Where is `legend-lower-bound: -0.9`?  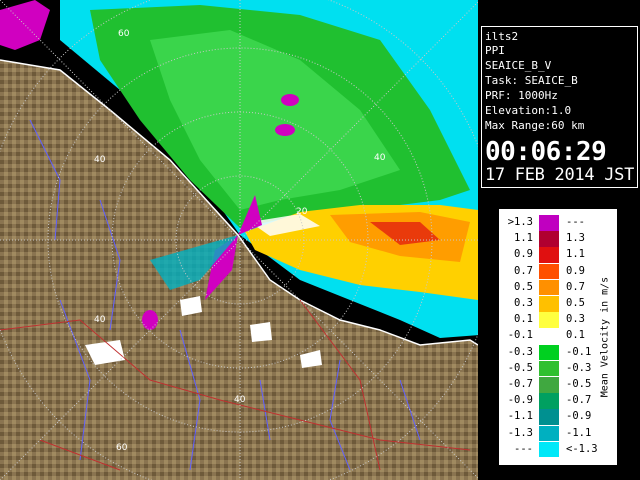 legend-lower-bound: -0.9 is located at coordinates (520, 400).